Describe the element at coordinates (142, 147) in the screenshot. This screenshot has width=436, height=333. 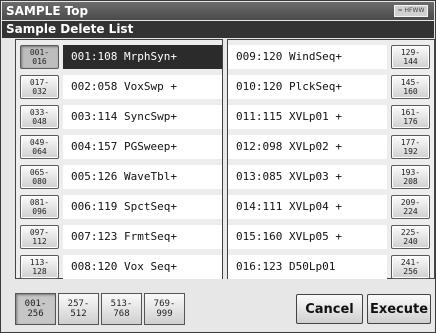
I see `sample-item: 004:157 PGSweep+` at that location.